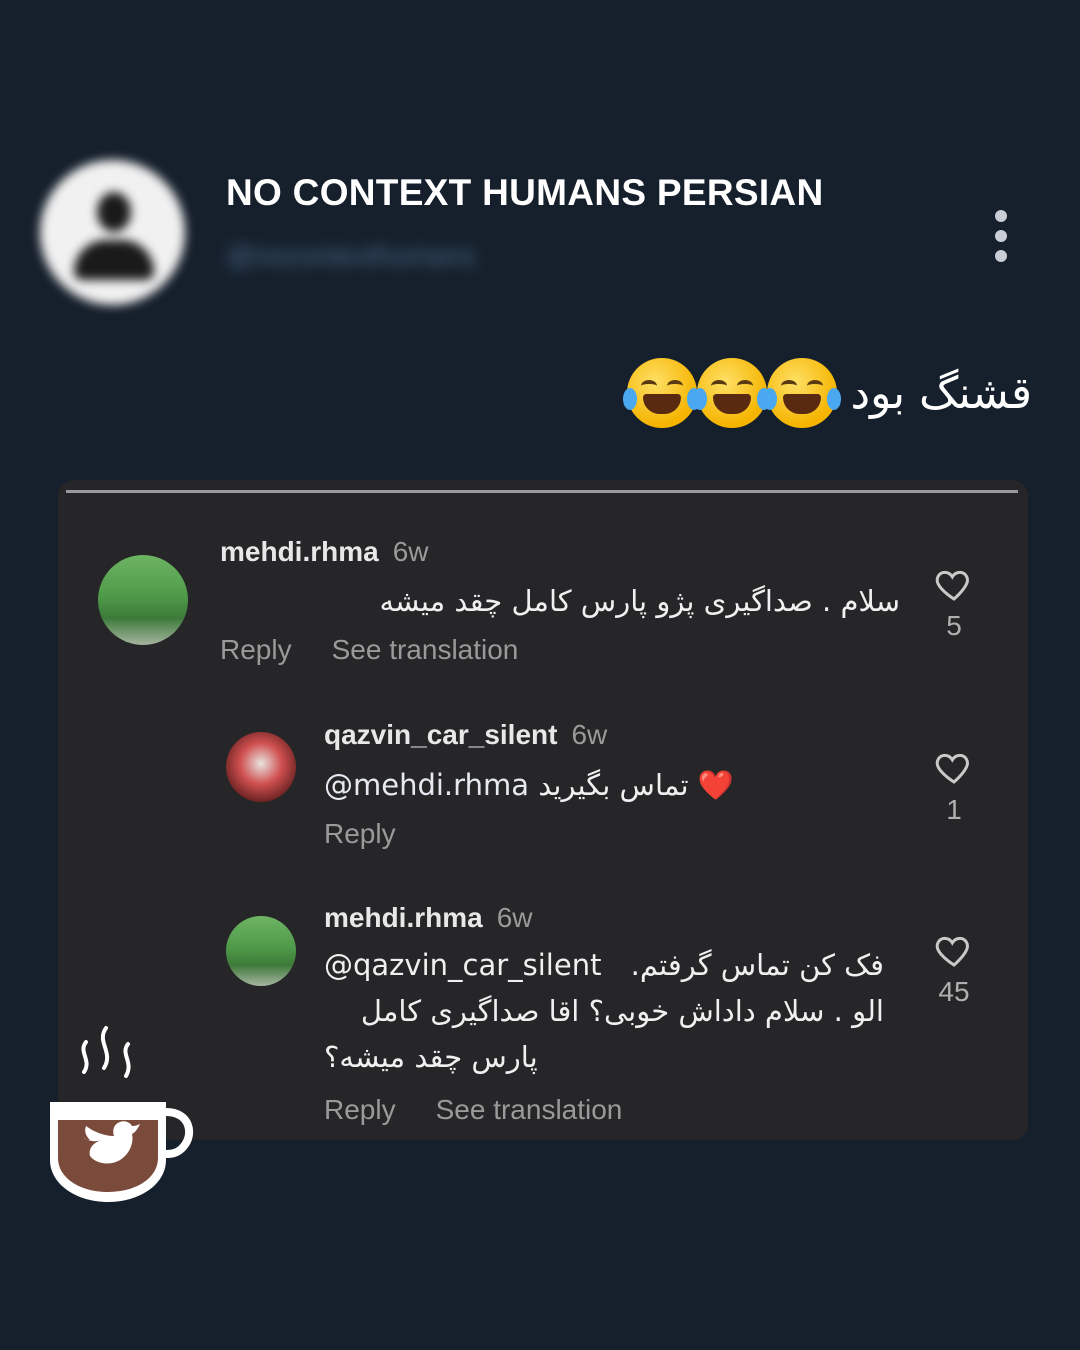  I want to click on panel-divider, so click(542, 491).